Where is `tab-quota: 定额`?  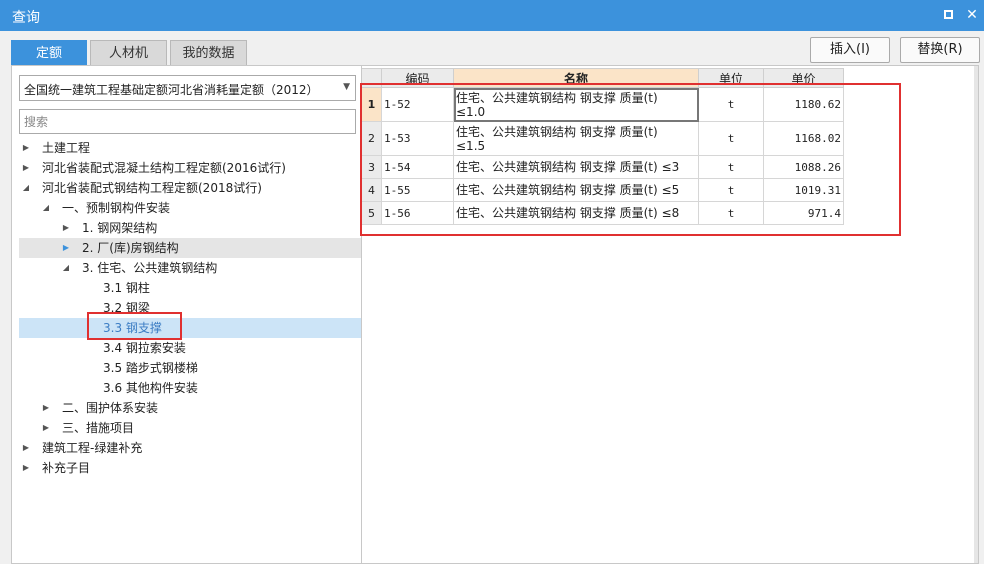 tab-quota: 定额 is located at coordinates (49, 52).